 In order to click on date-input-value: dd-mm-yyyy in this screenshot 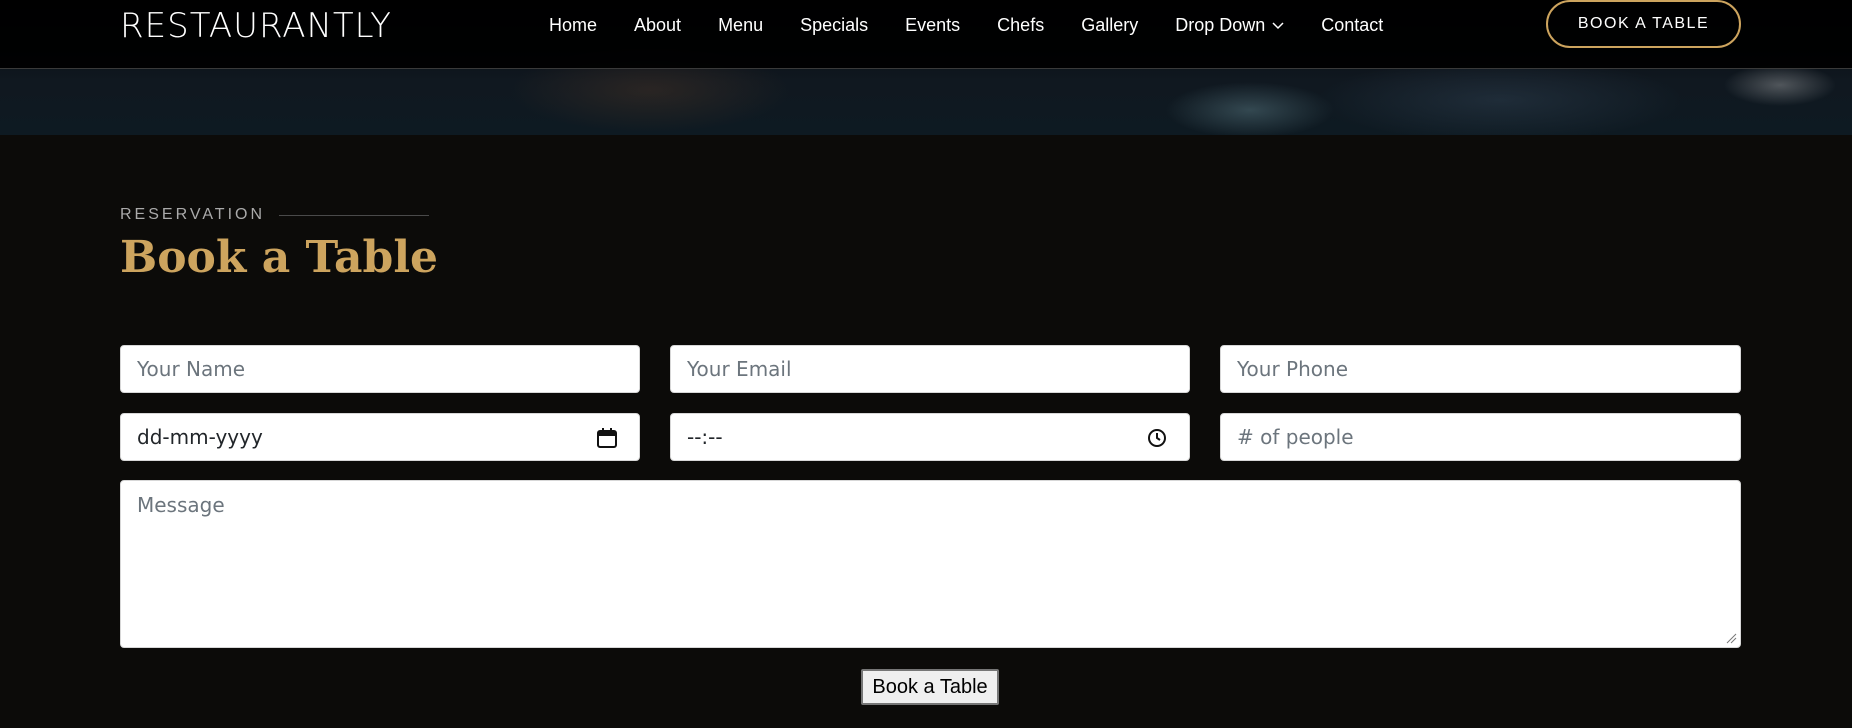, I will do `click(200, 437)`.